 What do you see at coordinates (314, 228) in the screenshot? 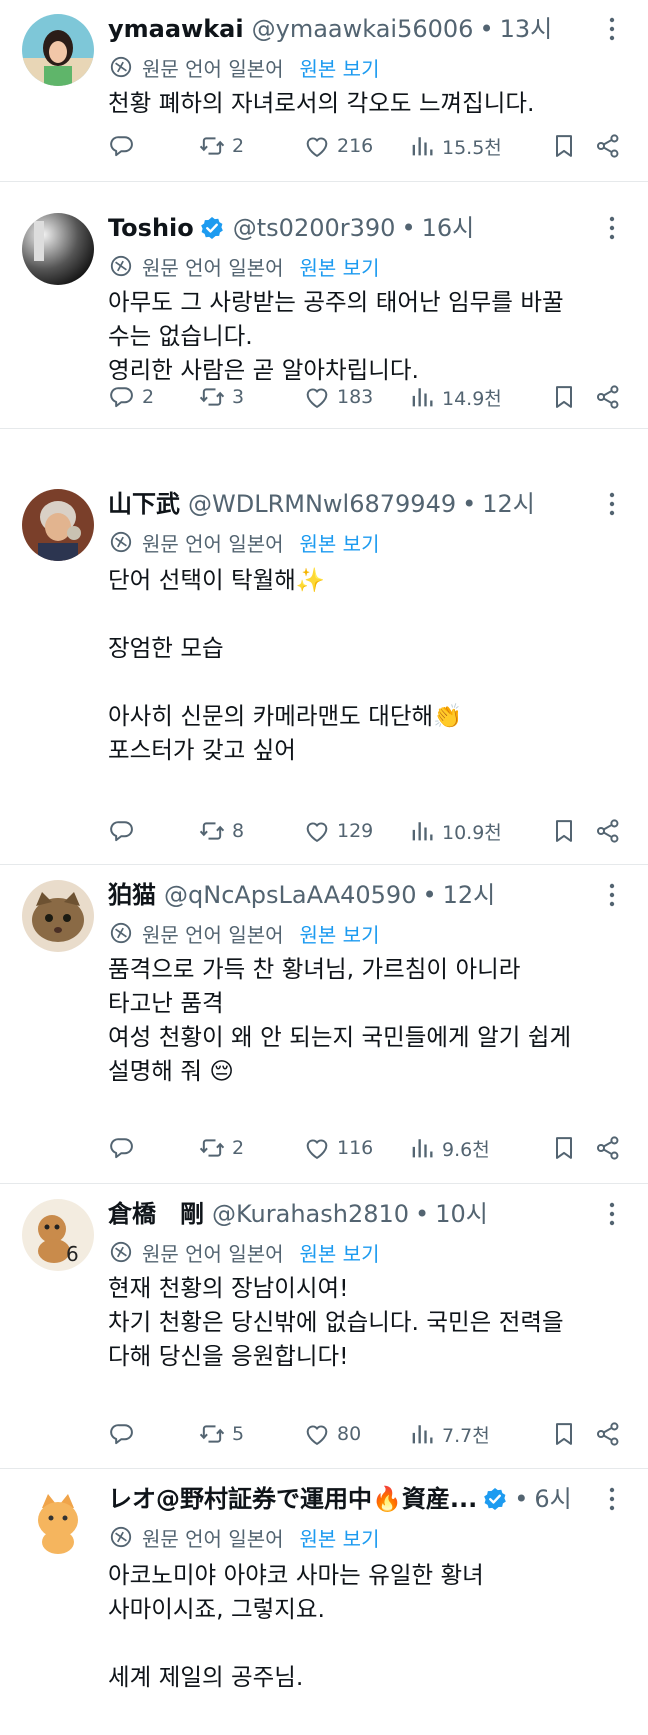
I see `author-handle: @ts0200r390` at bounding box center [314, 228].